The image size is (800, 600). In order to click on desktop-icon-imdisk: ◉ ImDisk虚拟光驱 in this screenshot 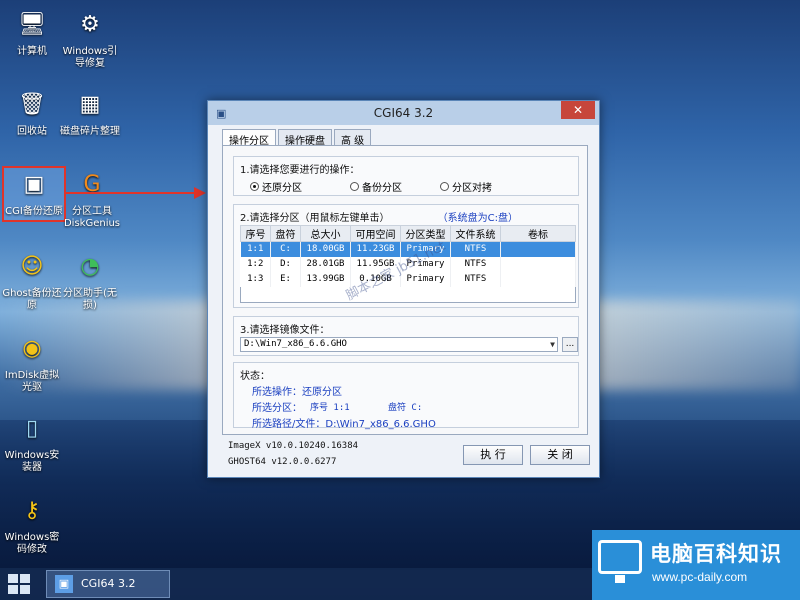, I will do `click(32, 363)`.